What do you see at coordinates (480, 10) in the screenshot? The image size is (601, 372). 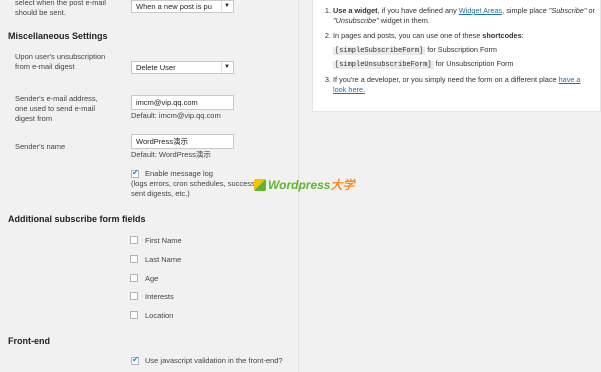 I see `widget-areas-link: Widget Areas` at bounding box center [480, 10].